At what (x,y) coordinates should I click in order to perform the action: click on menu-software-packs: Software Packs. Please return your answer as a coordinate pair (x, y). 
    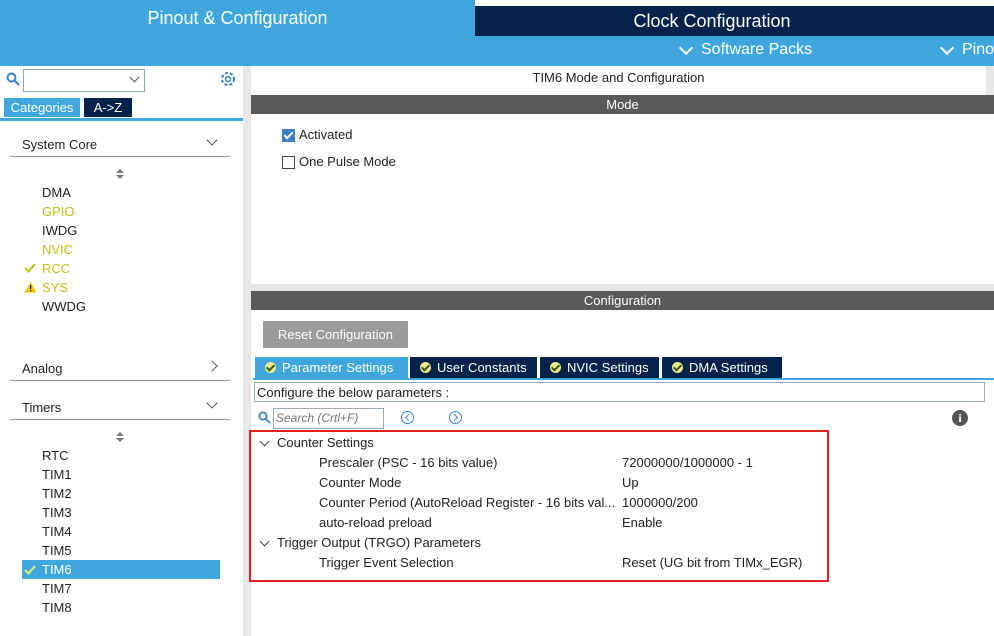
    Looking at the image, I should click on (745, 49).